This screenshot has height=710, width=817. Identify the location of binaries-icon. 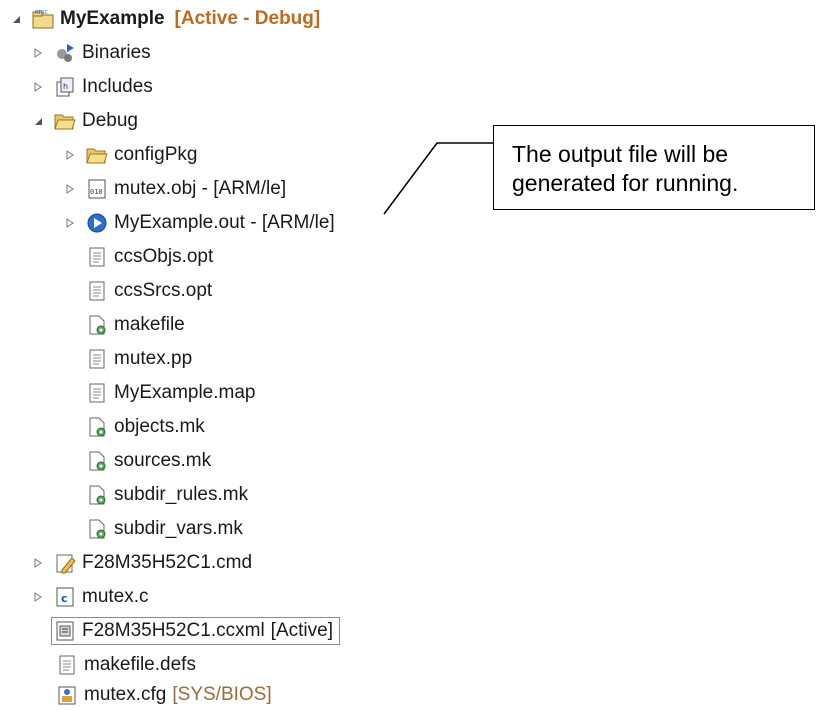
(65, 53).